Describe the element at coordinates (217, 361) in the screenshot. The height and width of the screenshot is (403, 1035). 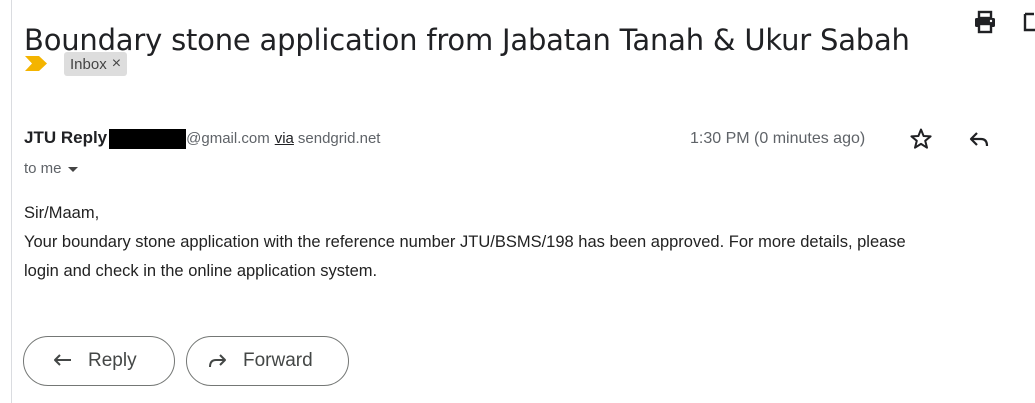
I see `forward-icon` at that location.